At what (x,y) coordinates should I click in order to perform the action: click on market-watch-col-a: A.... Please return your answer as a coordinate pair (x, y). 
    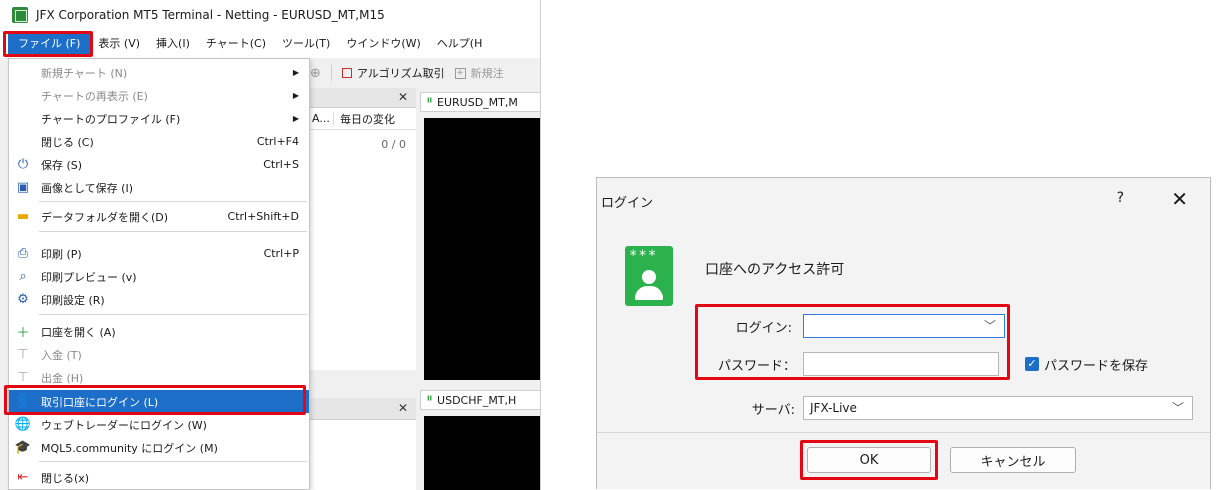
    Looking at the image, I should click on (322, 118).